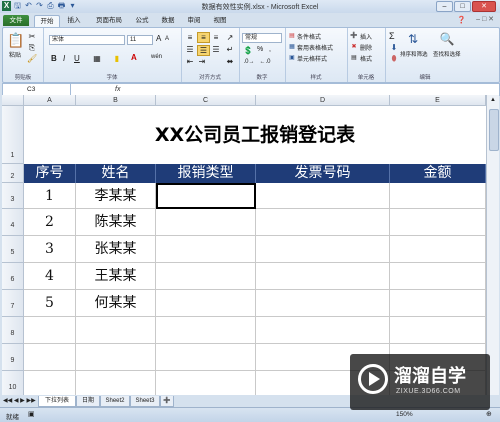 The height and width of the screenshot is (422, 500). Describe the element at coordinates (194, 20) in the screenshot. I see `tab-review: 审阅` at that location.